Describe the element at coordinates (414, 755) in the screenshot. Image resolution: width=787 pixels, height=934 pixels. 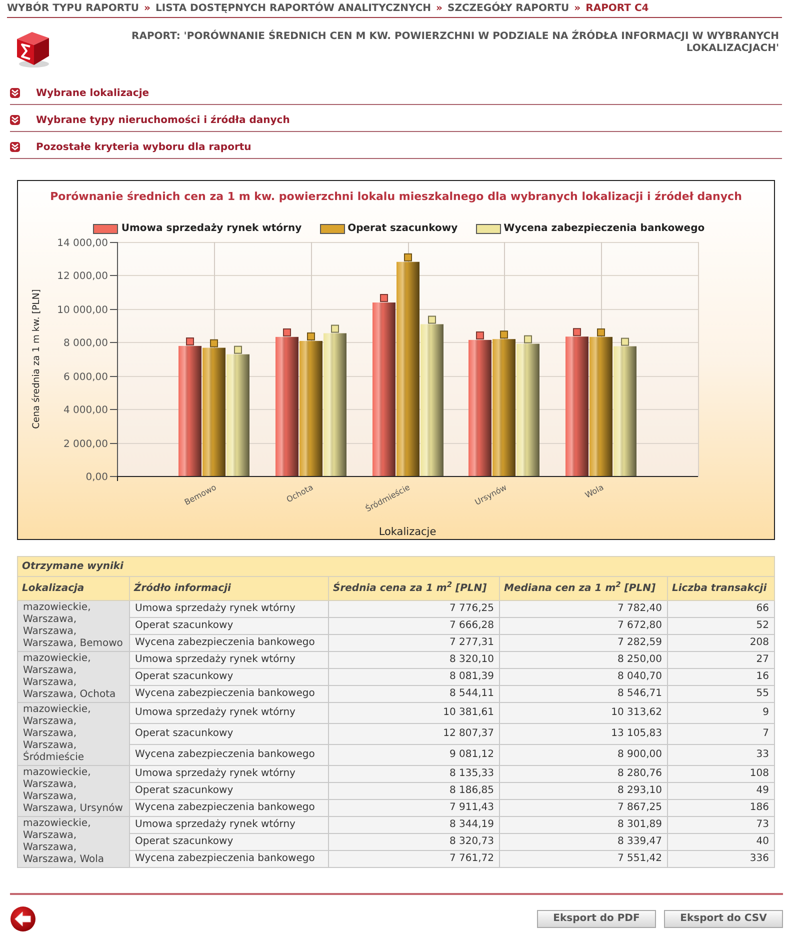
I see `table-cell: 9 081,12` at that location.